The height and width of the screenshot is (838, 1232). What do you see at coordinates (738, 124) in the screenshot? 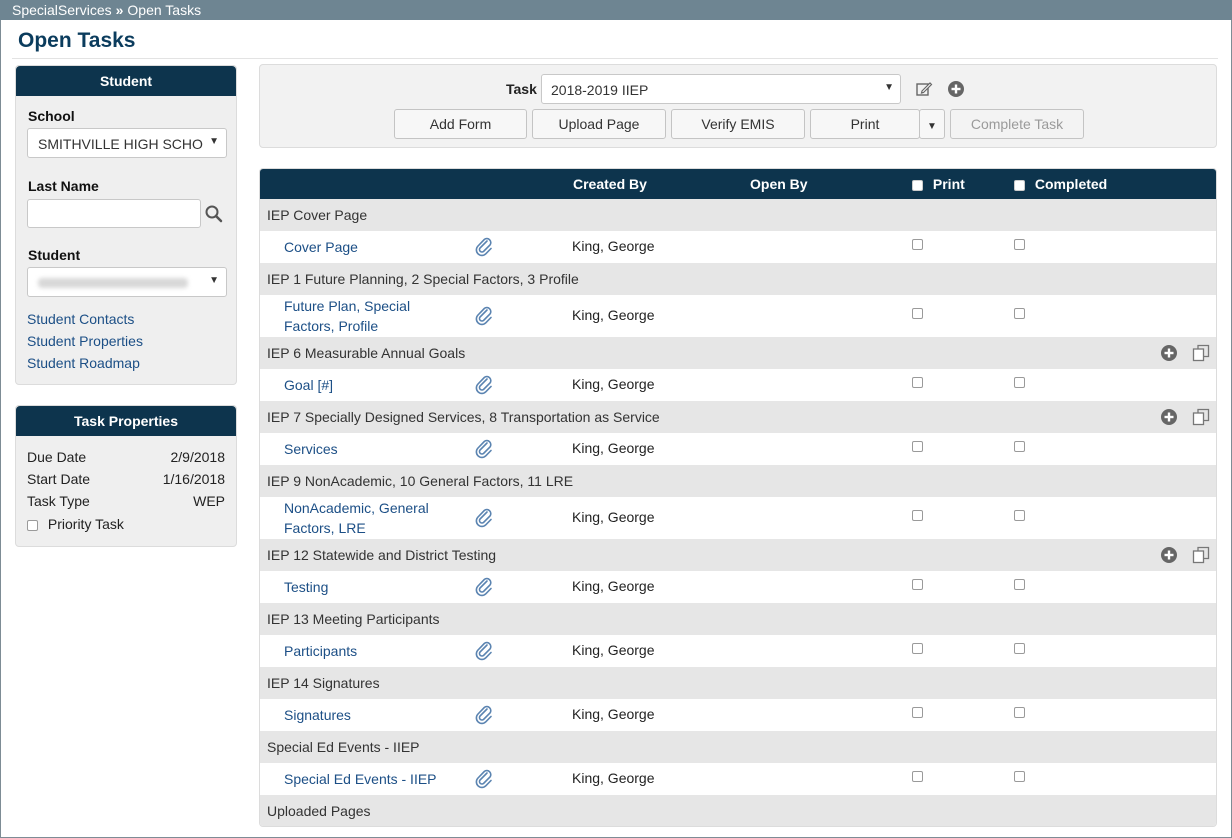
I see `verify-emis-button: Verify EMIS` at bounding box center [738, 124].